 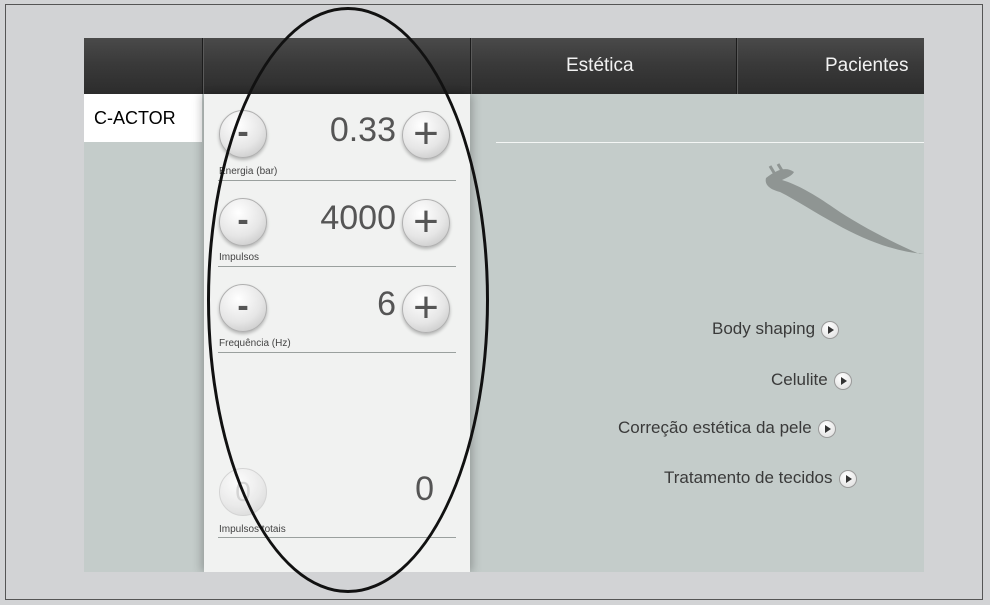 What do you see at coordinates (248, 171) in the screenshot?
I see `energy-label: Energia (bar)` at bounding box center [248, 171].